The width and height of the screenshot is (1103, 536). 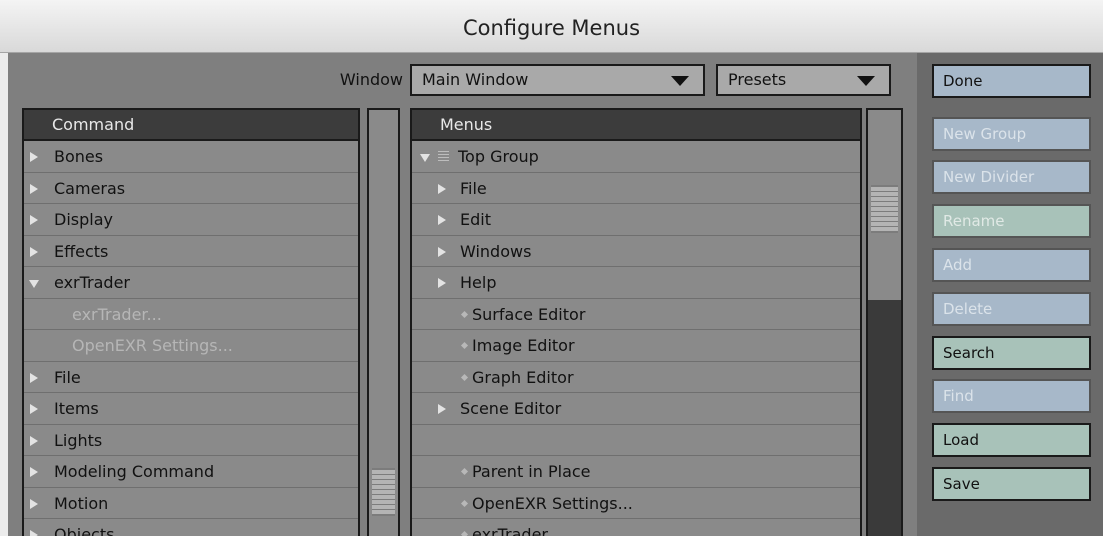 I want to click on list-item-label: Objects, so click(x=84, y=530).